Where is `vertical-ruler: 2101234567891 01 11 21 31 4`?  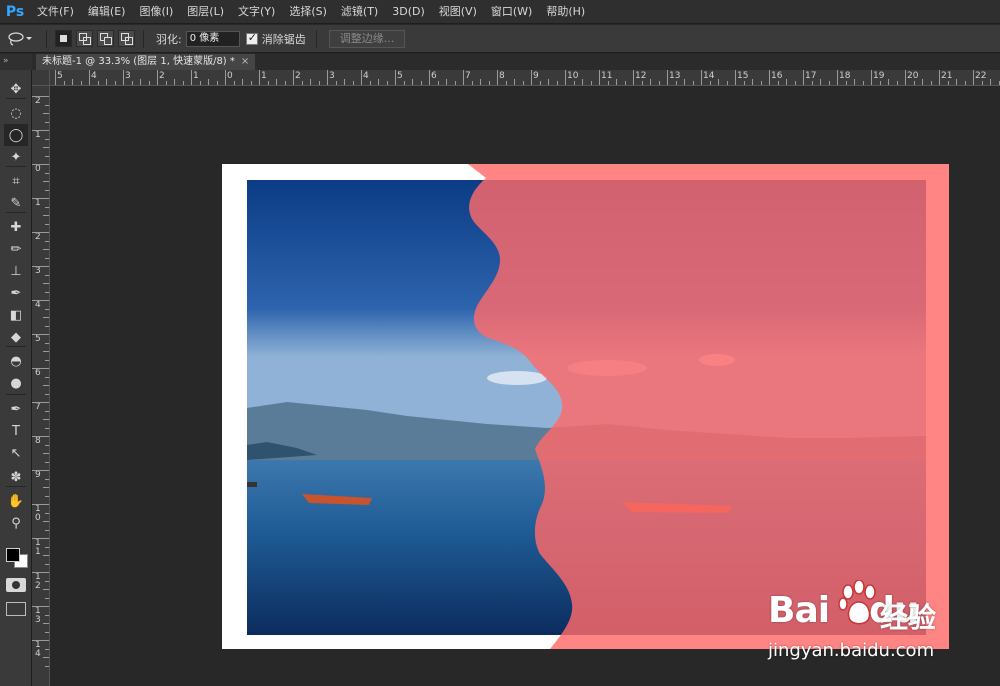
vertical-ruler: 2101234567891 01 11 21 31 4 is located at coordinates (41, 386).